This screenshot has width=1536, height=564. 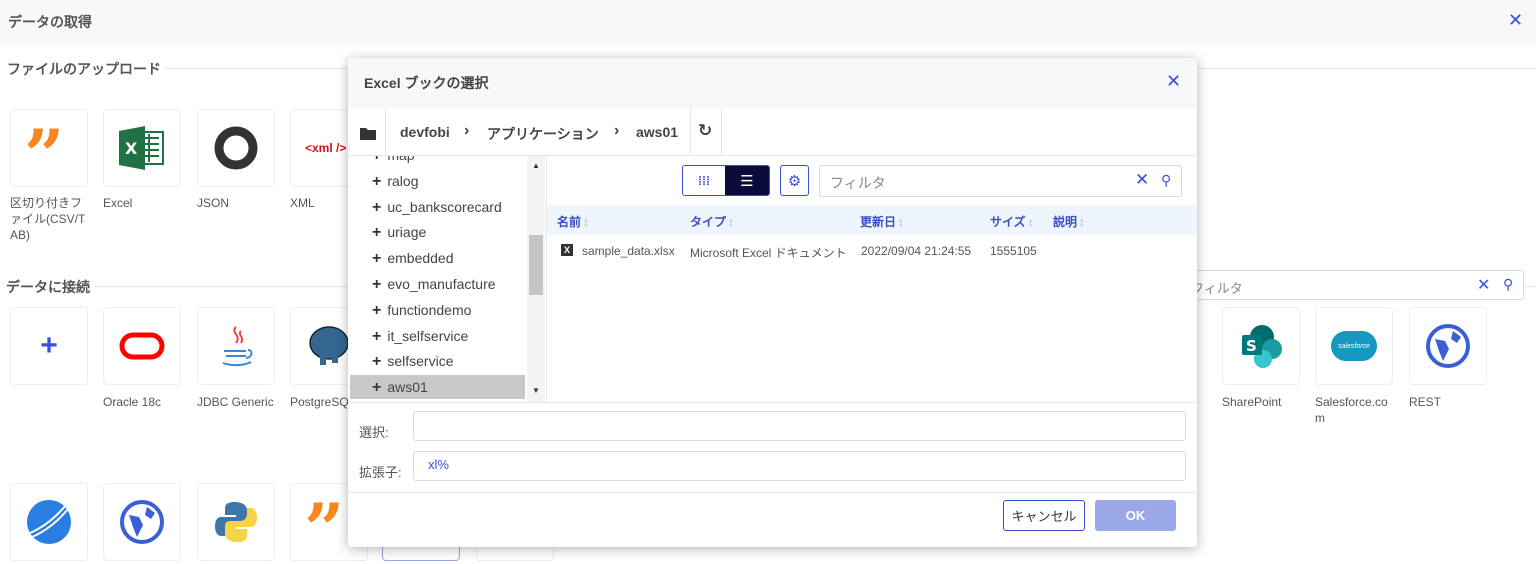 I want to click on upload-section-title: ファイルのアップロード, so click(x=84, y=69).